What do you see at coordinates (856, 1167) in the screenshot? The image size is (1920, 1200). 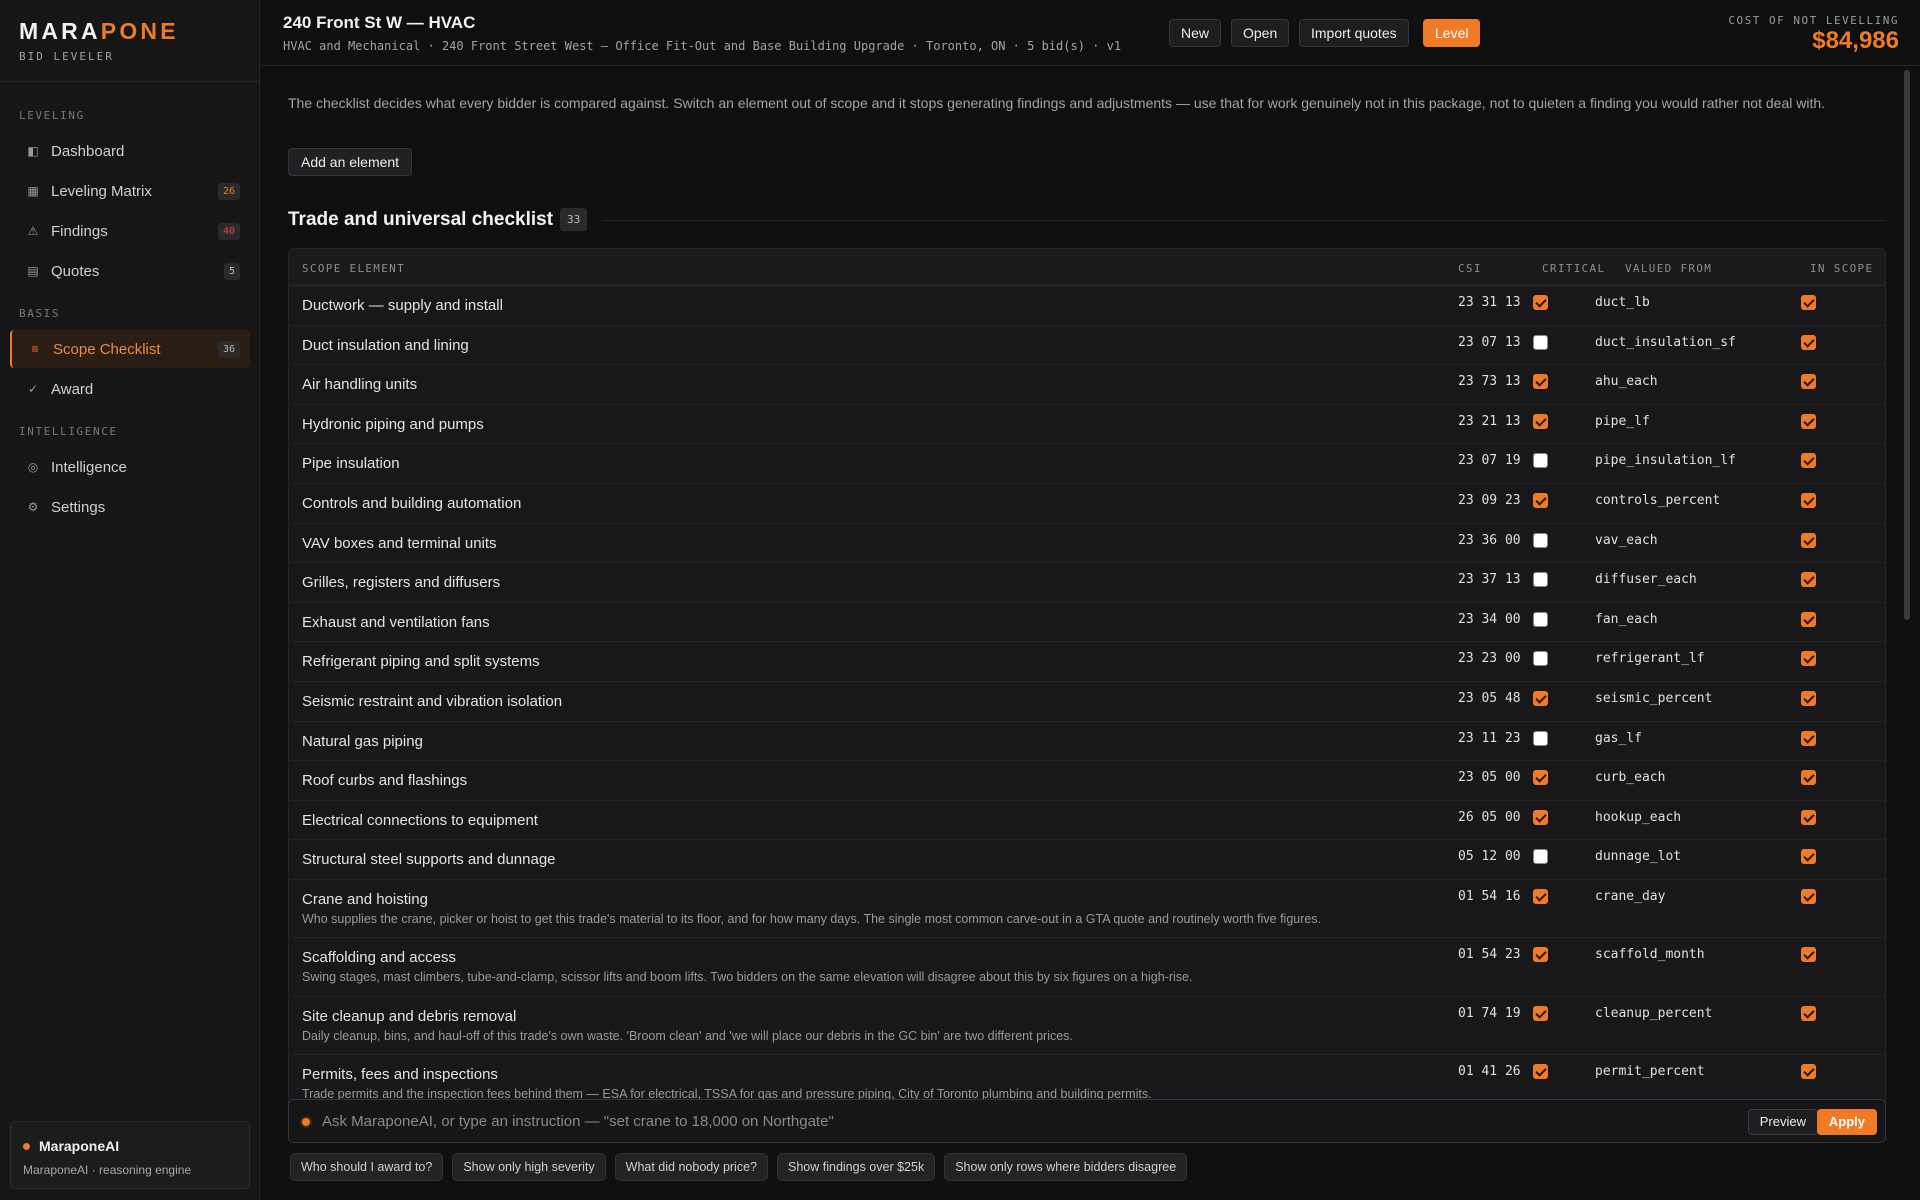 I see `suggestion-chip: Show findings over $25k` at bounding box center [856, 1167].